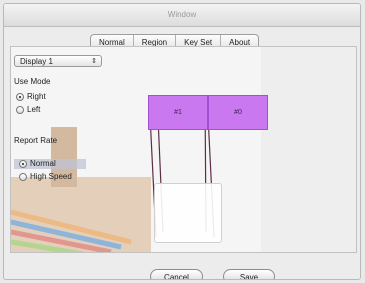  I want to click on display-select-value: Display 1, so click(36, 61).